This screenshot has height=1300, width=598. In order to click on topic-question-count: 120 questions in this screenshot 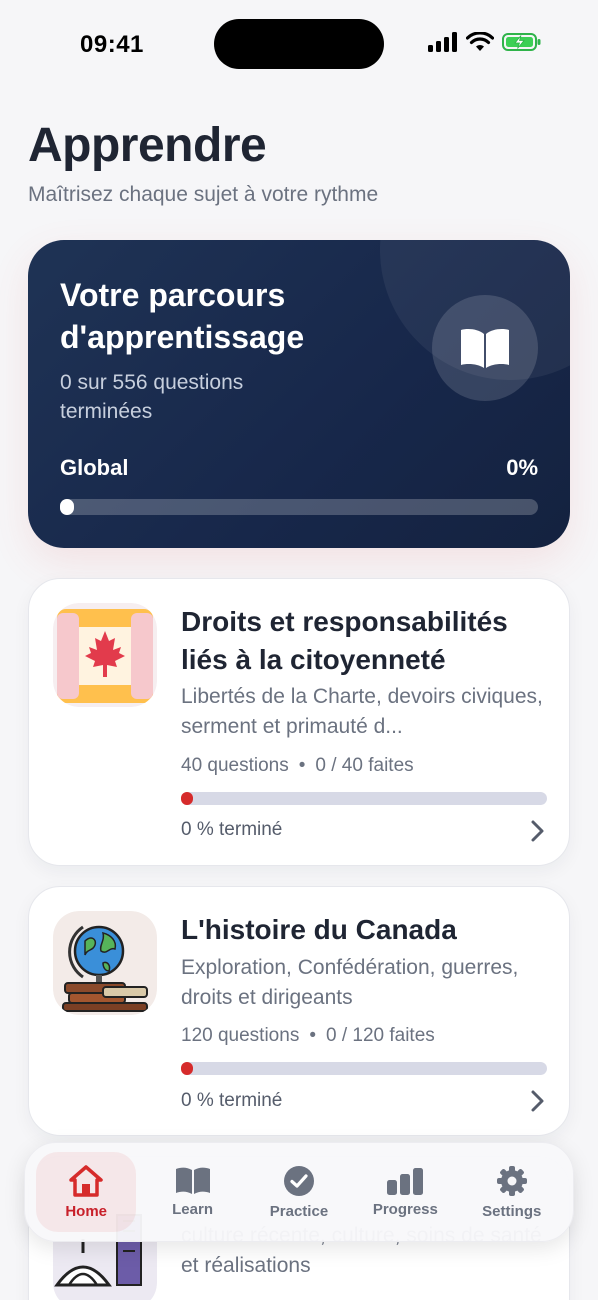, I will do `click(240, 1035)`.